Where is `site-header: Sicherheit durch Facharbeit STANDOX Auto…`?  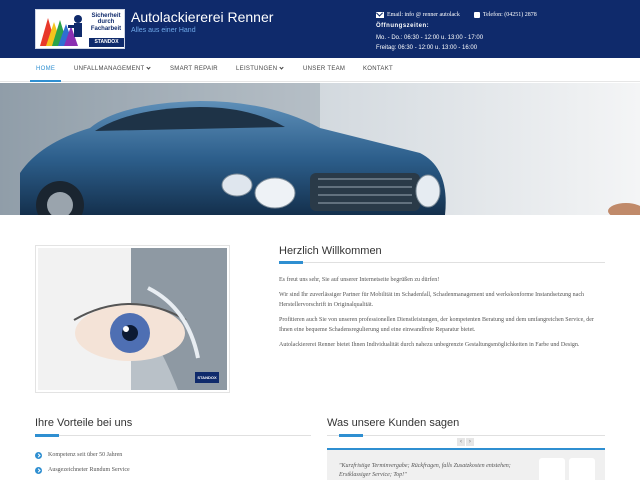
site-header: Sicherheit durch Facharbeit STANDOX Auto… is located at coordinates (320, 29).